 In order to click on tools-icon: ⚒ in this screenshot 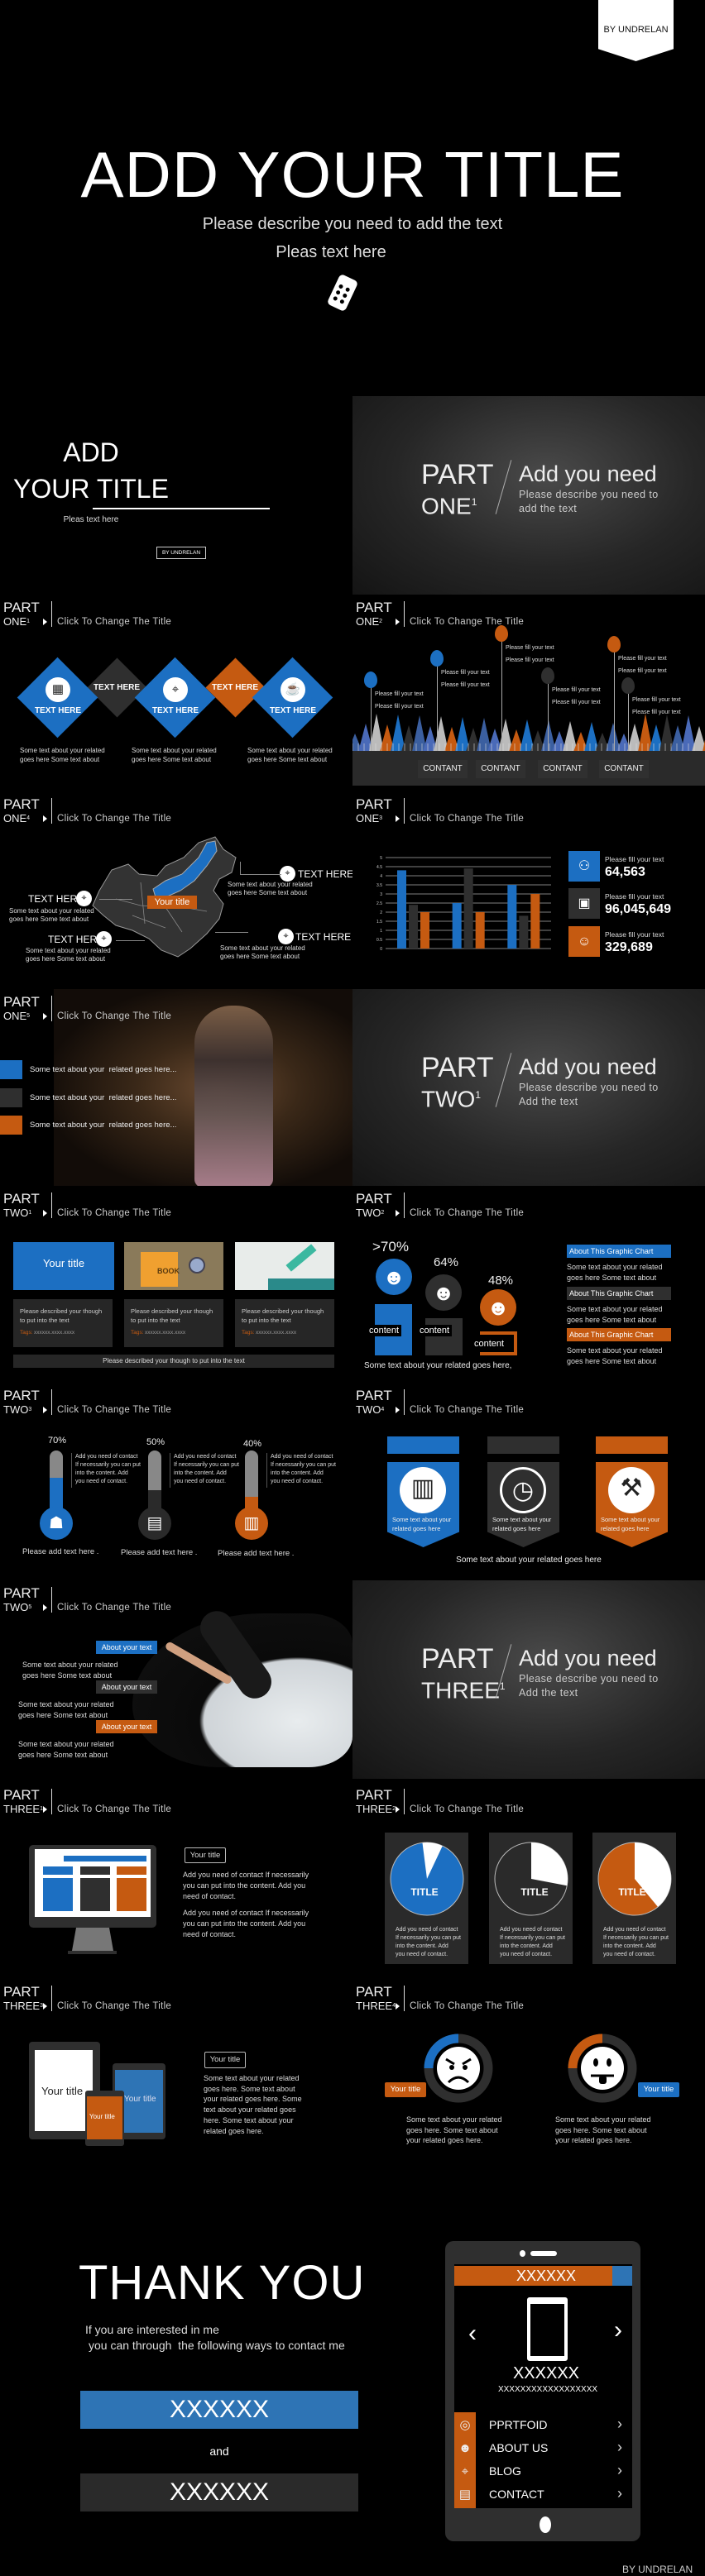, I will do `click(631, 1490)`.